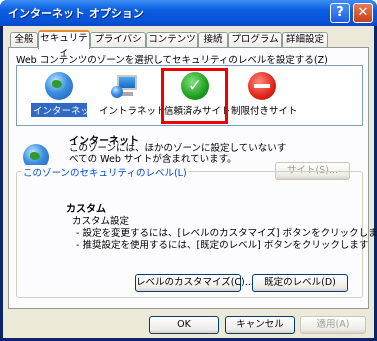 The width and height of the screenshot is (377, 341). I want to click on zone-internet: インターネット, so click(65, 97).